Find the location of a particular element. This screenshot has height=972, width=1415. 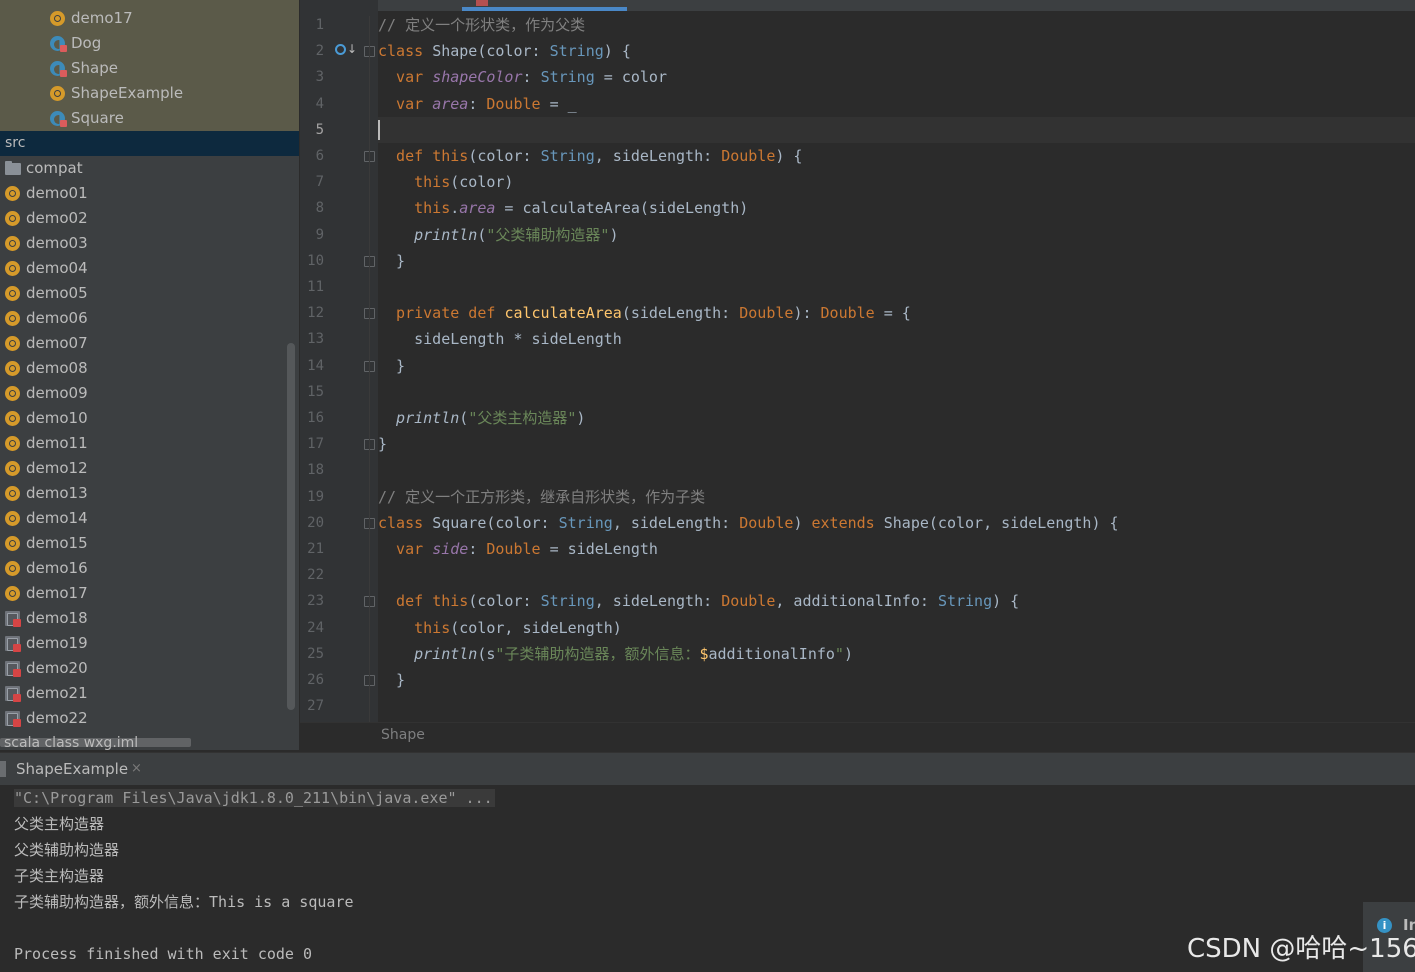

line-number: 14 is located at coordinates (312, 366).